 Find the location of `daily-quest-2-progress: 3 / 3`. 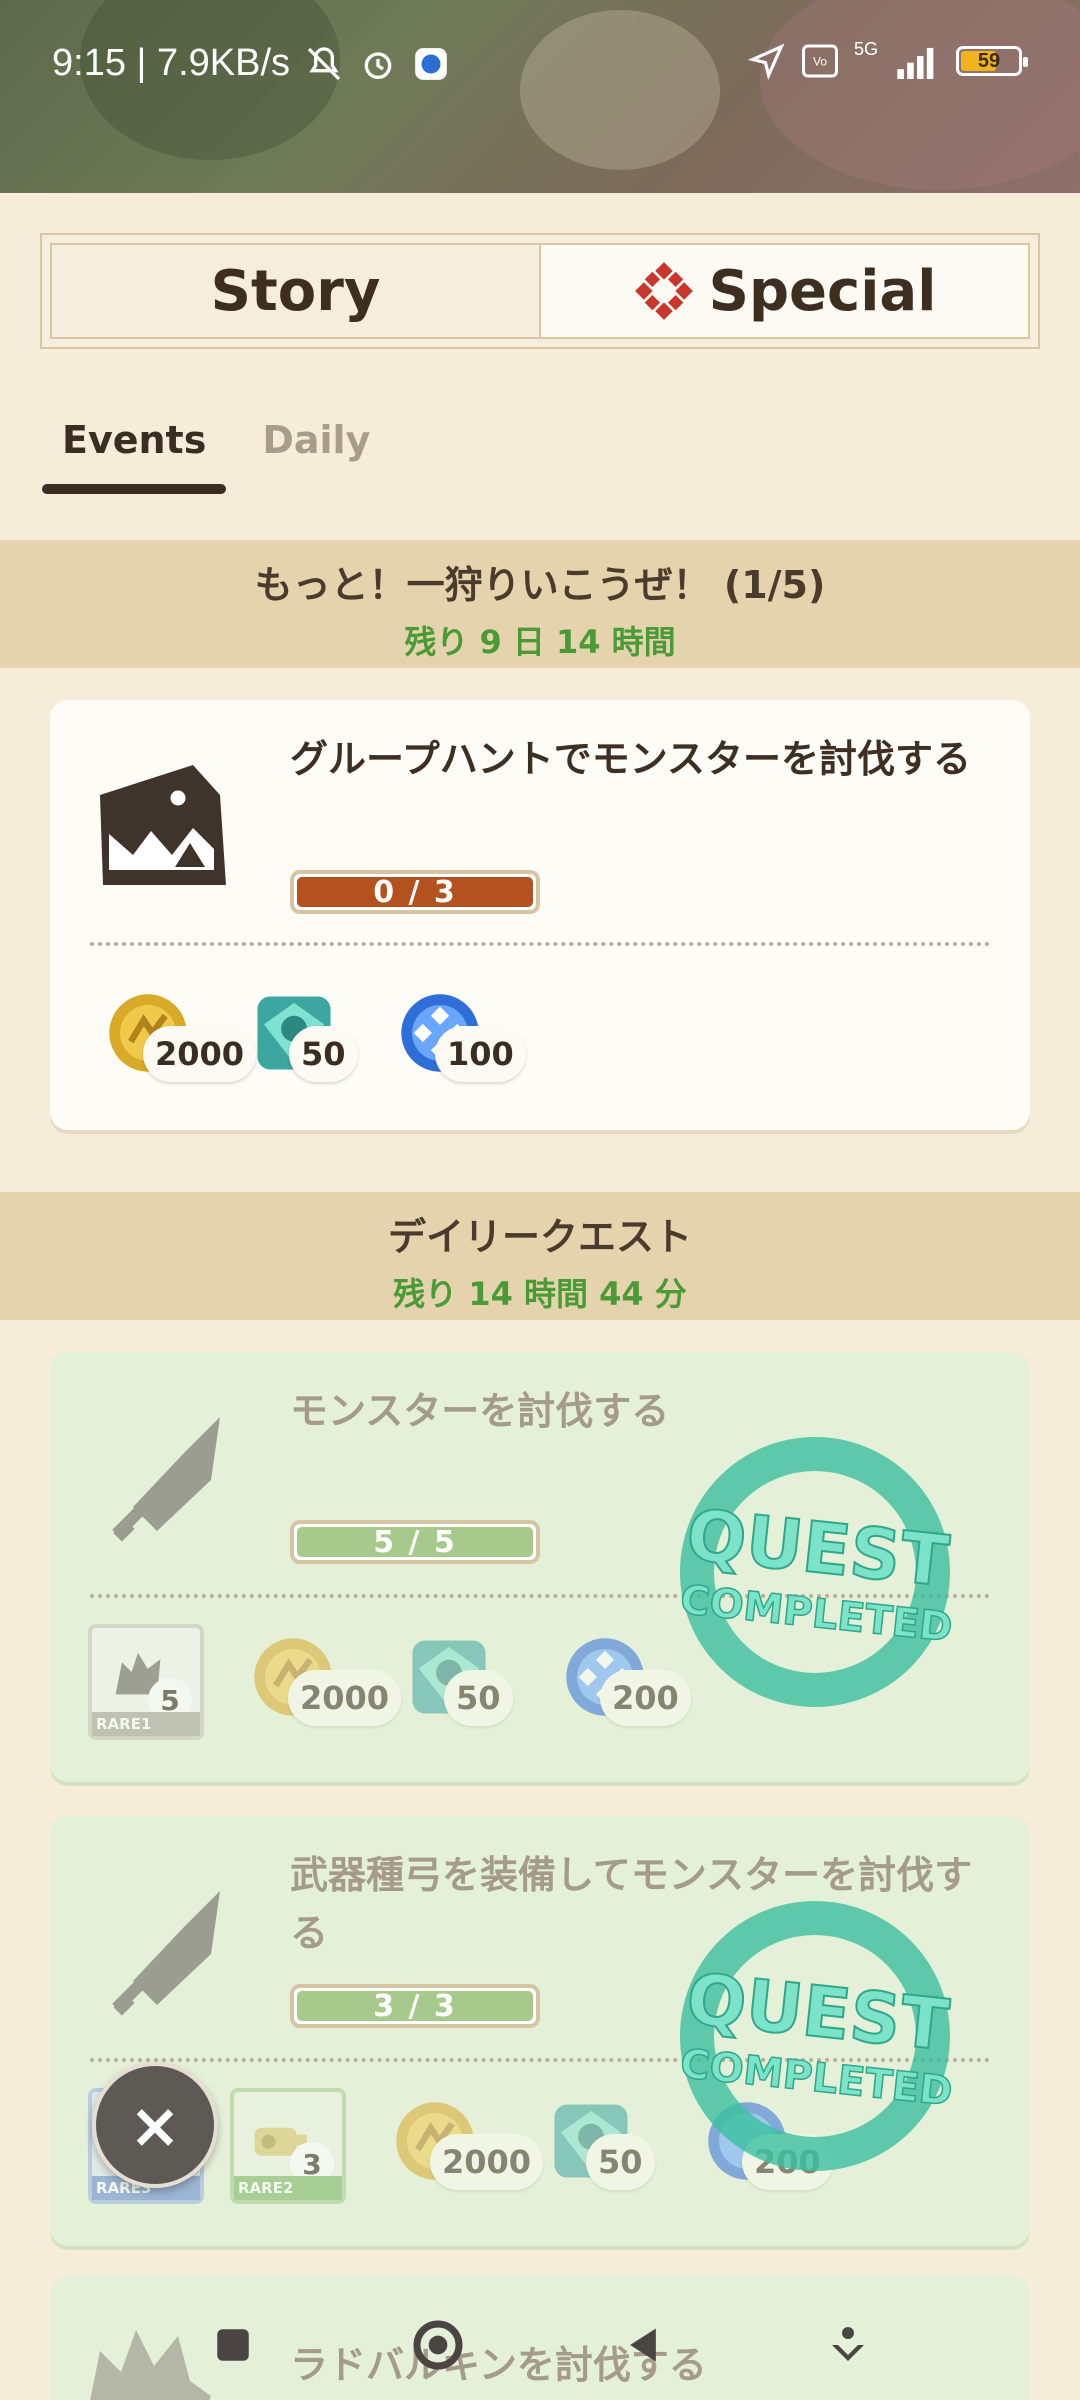

daily-quest-2-progress: 3 / 3 is located at coordinates (415, 2006).